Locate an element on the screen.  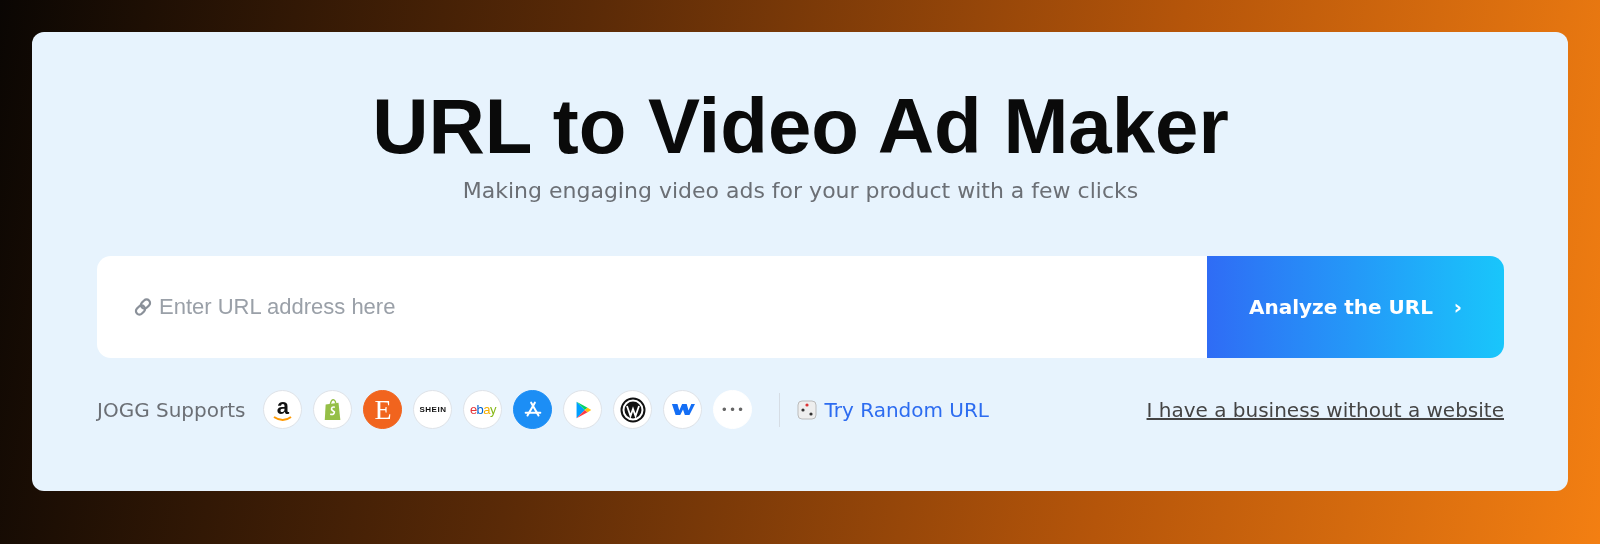
shopping-bag-icon is located at coordinates (333, 409).